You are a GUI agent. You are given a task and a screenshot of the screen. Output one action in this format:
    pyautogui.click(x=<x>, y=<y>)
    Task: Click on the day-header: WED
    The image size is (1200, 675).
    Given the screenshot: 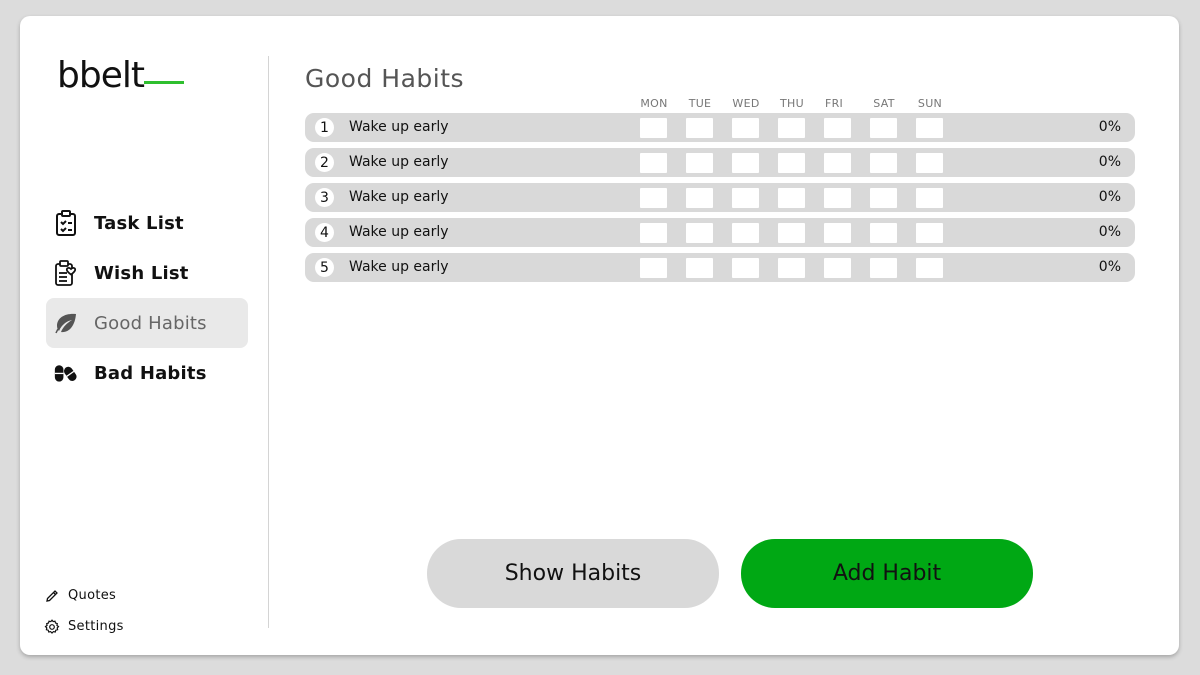 What is the action you would take?
    pyautogui.click(x=746, y=103)
    